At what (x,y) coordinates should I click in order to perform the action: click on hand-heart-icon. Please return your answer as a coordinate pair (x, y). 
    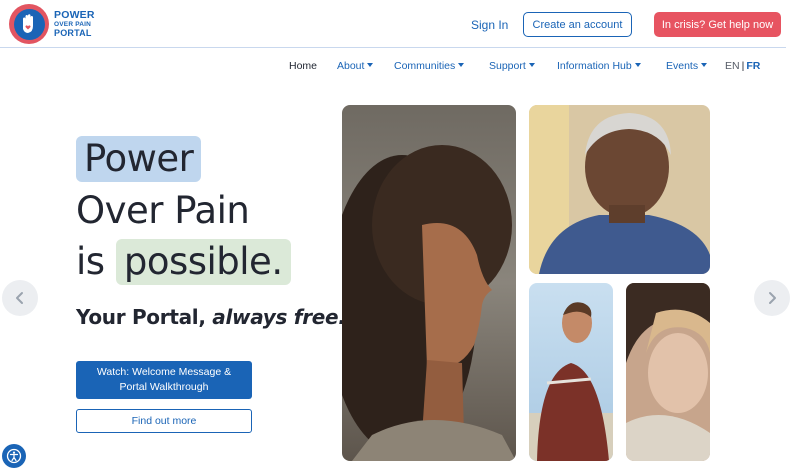
    Looking at the image, I should click on (29, 24).